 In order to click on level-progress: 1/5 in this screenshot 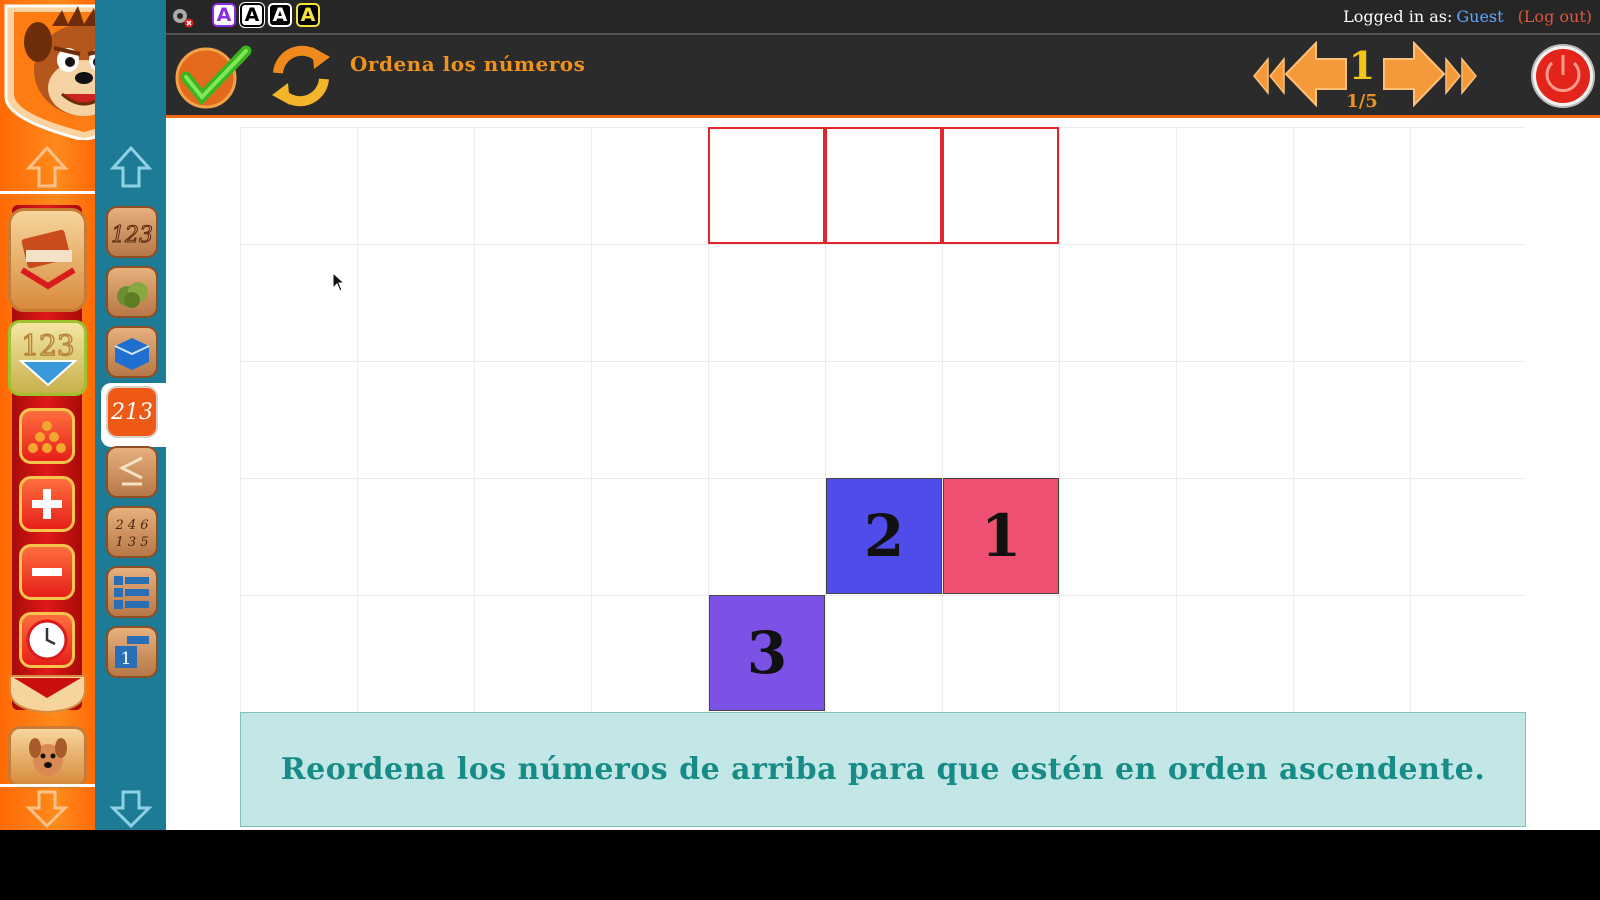, I will do `click(1362, 101)`.